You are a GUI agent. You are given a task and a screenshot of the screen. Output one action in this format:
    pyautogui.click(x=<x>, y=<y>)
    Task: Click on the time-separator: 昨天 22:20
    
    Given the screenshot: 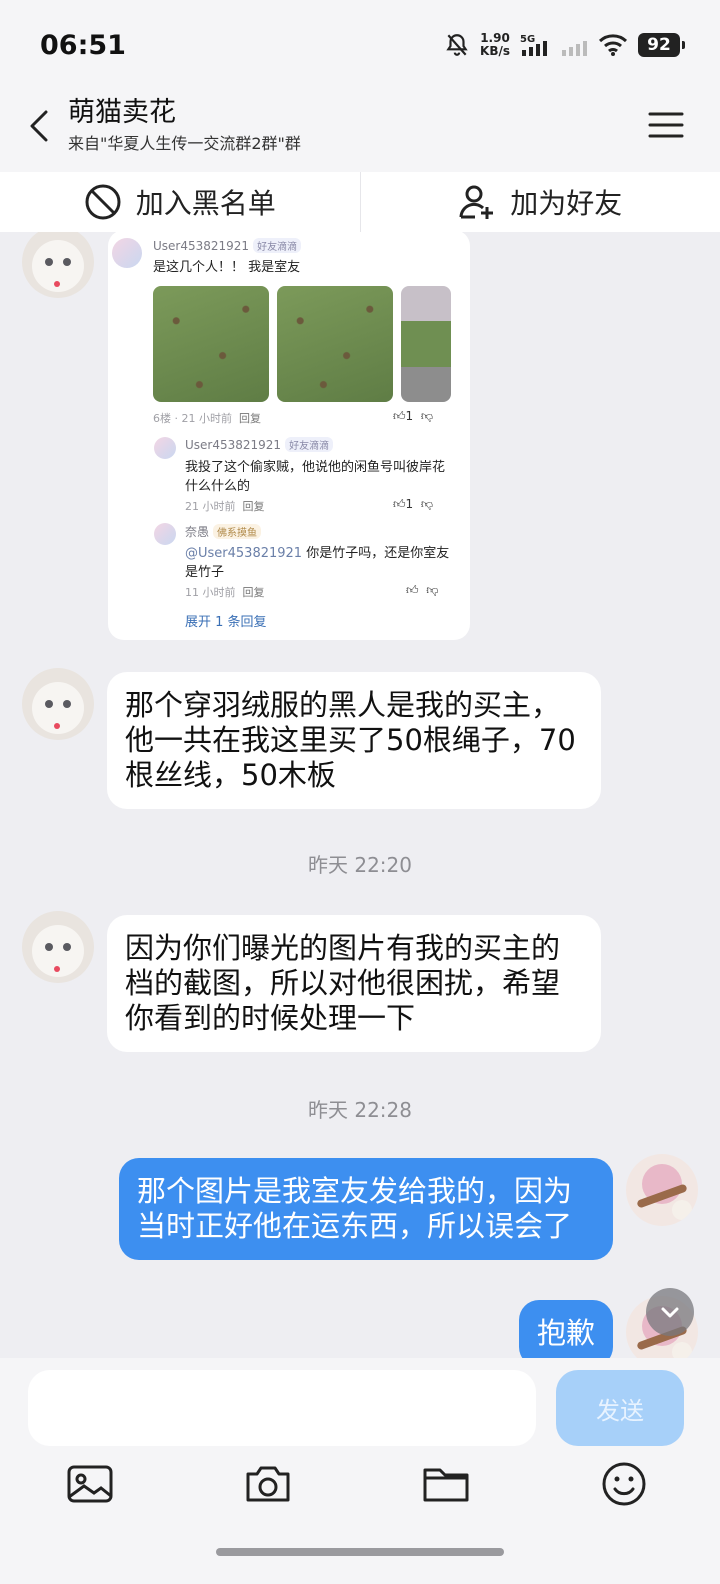 What is the action you would take?
    pyautogui.click(x=360, y=865)
    